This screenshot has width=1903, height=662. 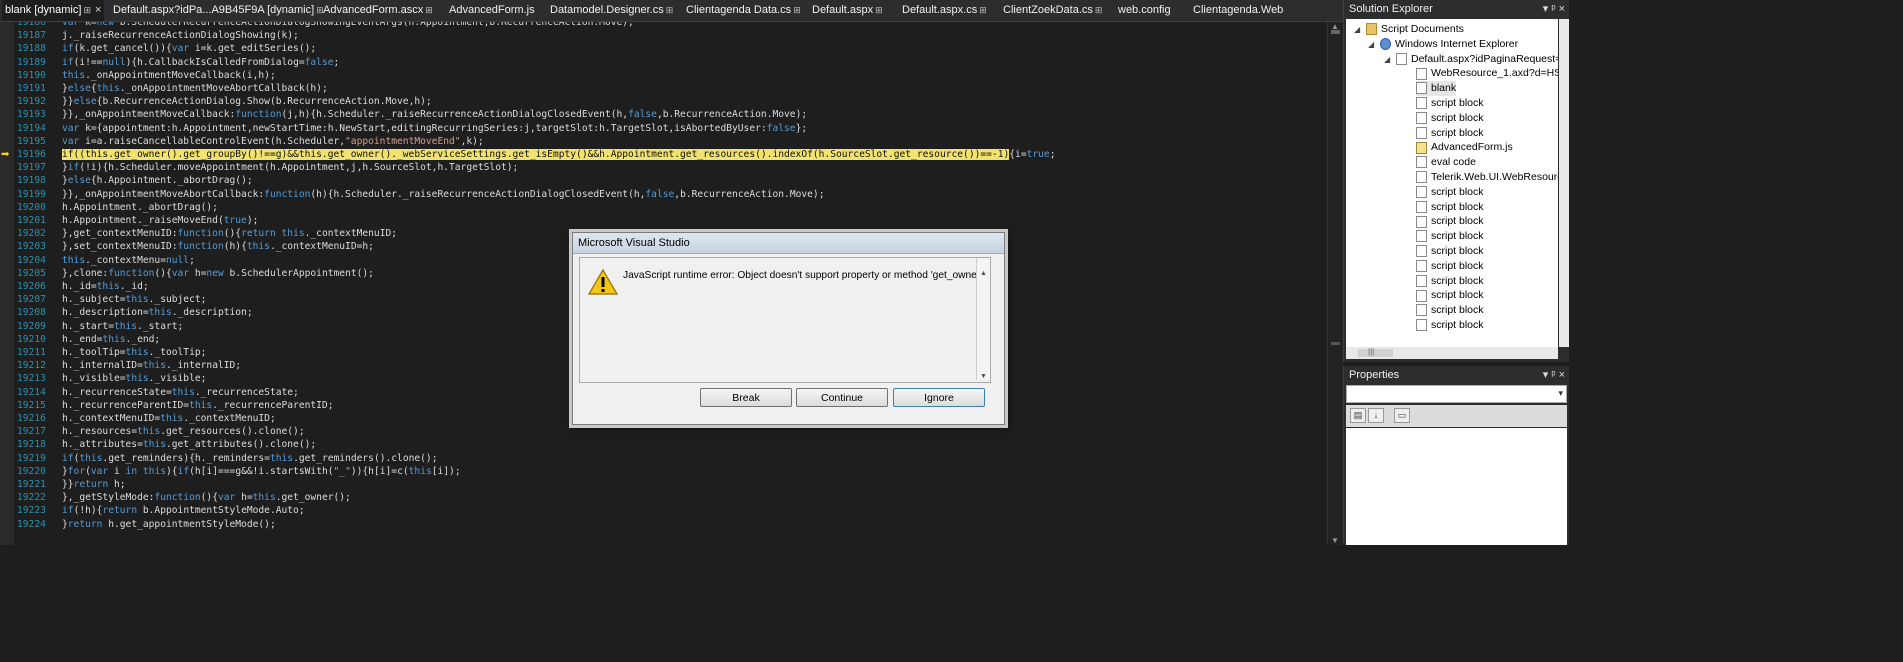 What do you see at coordinates (1436, 89) in the screenshot?
I see `tree-item: blank` at bounding box center [1436, 89].